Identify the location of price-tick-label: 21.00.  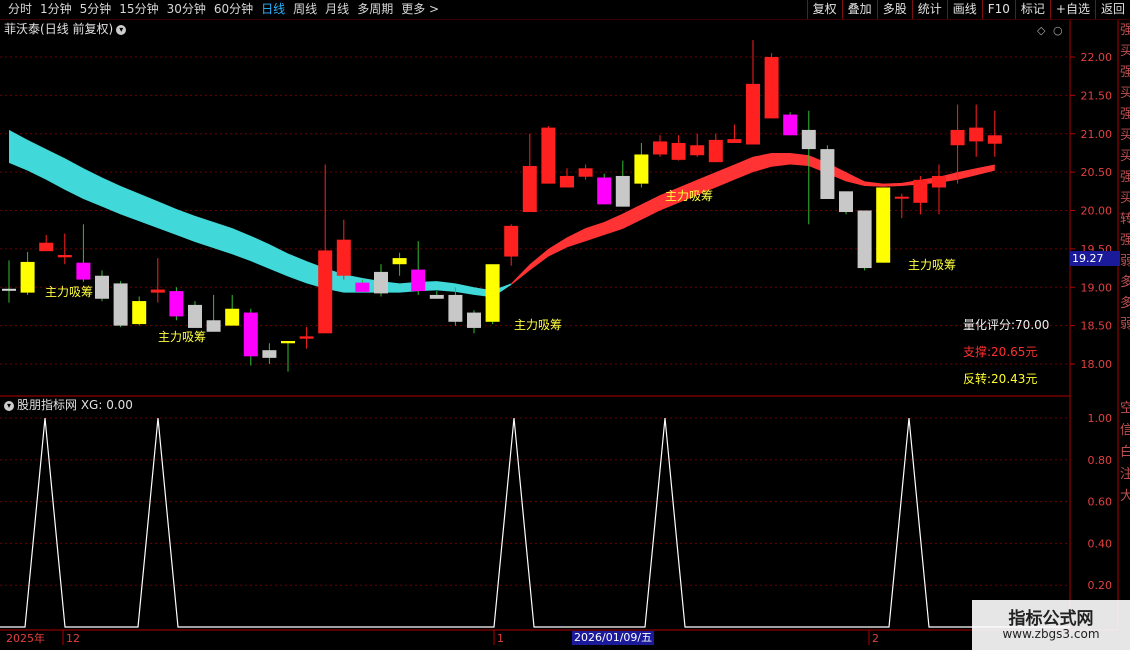
(1097, 134).